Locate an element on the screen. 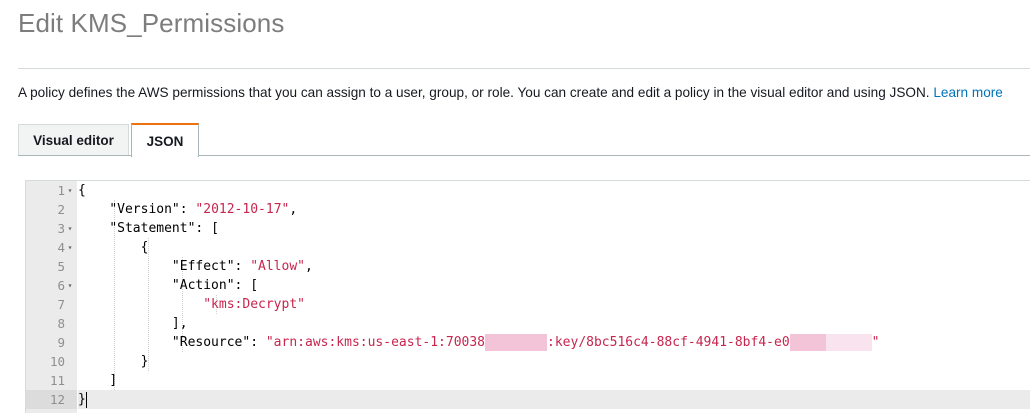  line-number-text: 8 is located at coordinates (61, 323).